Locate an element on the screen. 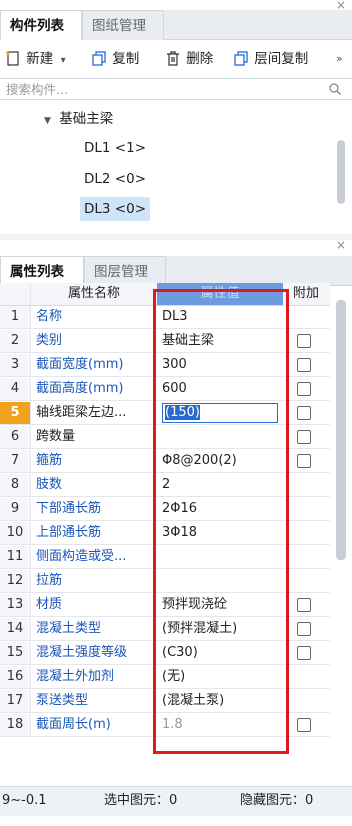  property-value: 300 is located at coordinates (221, 365).